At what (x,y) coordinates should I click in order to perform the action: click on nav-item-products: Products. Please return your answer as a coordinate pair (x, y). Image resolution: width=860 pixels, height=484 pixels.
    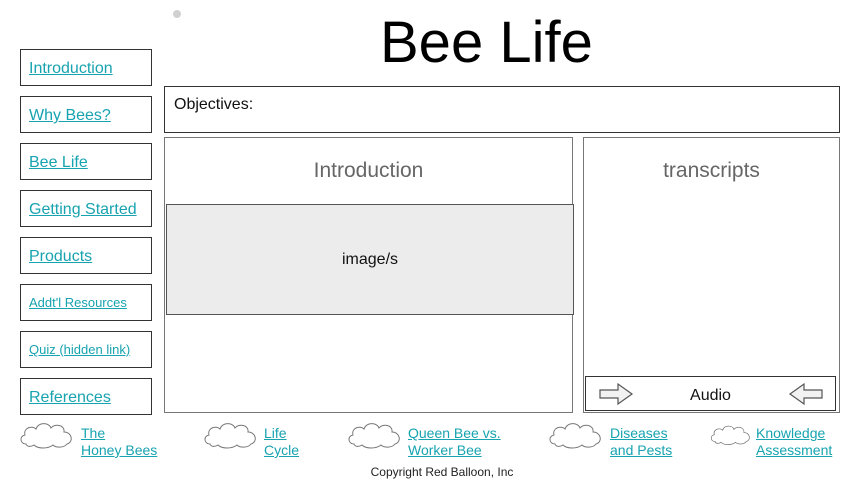
    Looking at the image, I should click on (86, 255).